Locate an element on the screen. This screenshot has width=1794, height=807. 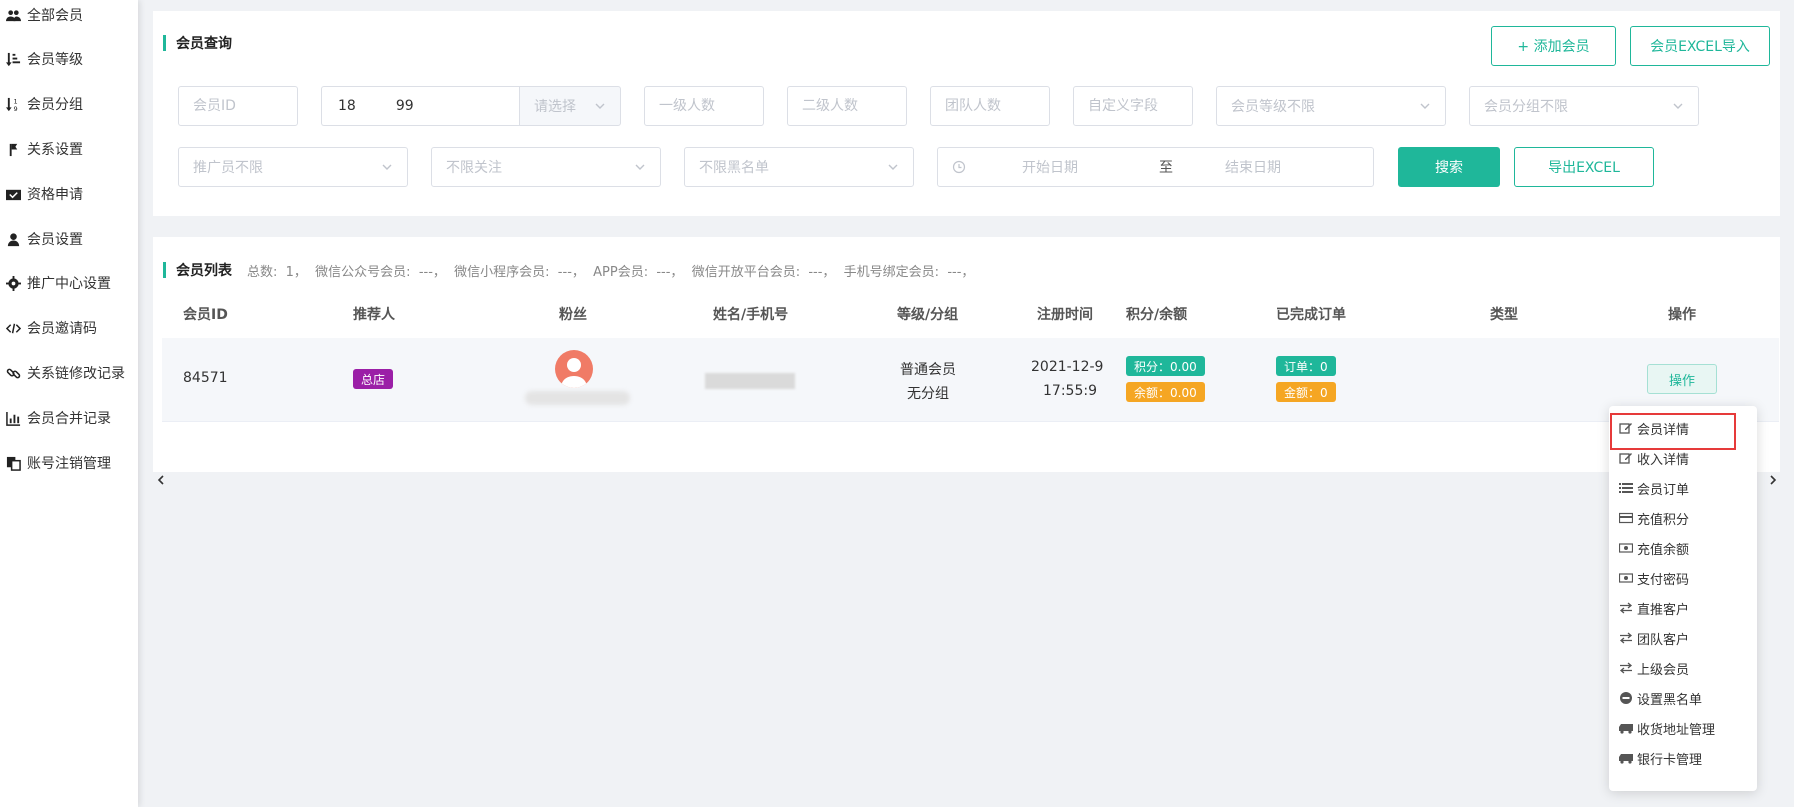
sidebar-item-relation-log: 关系链修改记录 is located at coordinates (69, 373).